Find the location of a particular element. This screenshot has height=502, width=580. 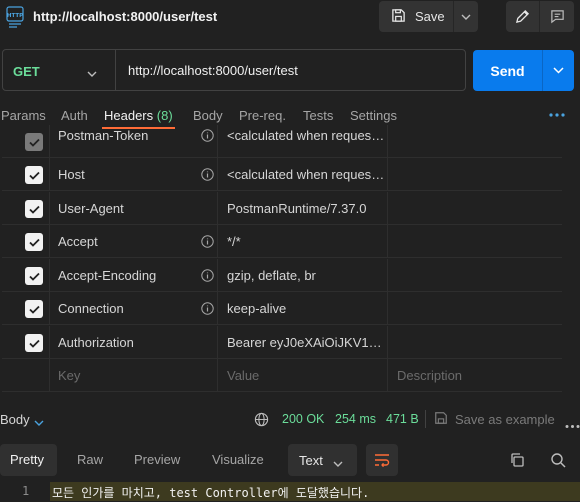

tab-settings: Settings is located at coordinates (373, 115).